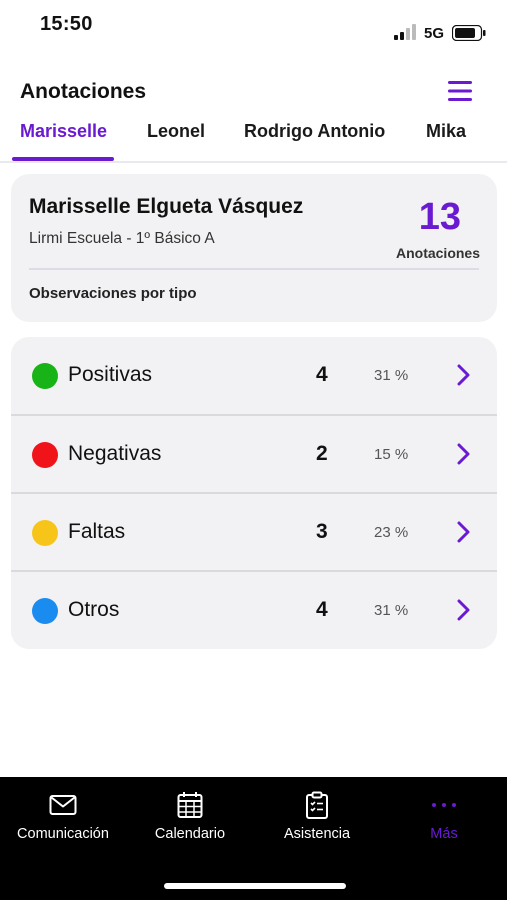 The image size is (507, 900). I want to click on clipboard-icon, so click(317, 805).